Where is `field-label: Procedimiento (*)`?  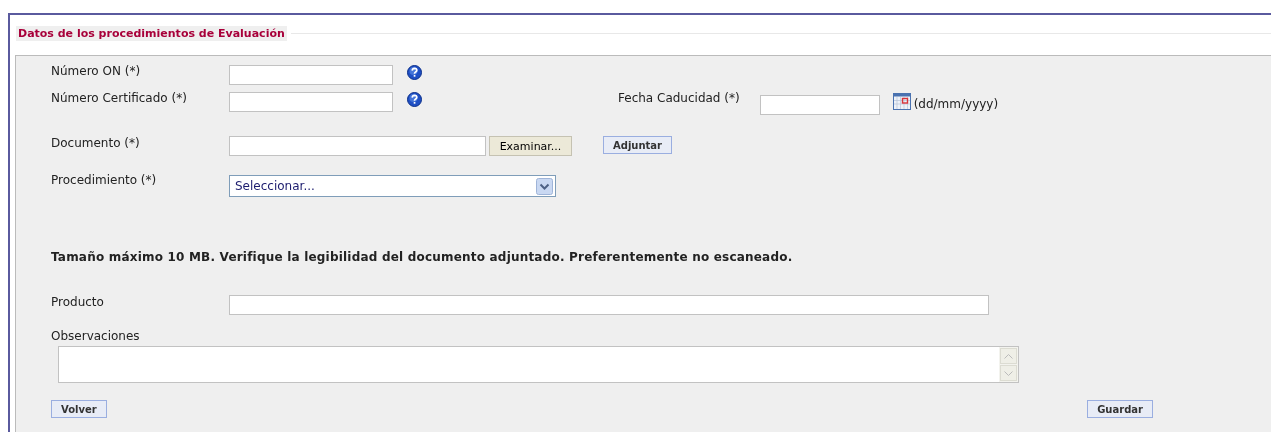 field-label: Procedimiento (*) is located at coordinates (104, 180).